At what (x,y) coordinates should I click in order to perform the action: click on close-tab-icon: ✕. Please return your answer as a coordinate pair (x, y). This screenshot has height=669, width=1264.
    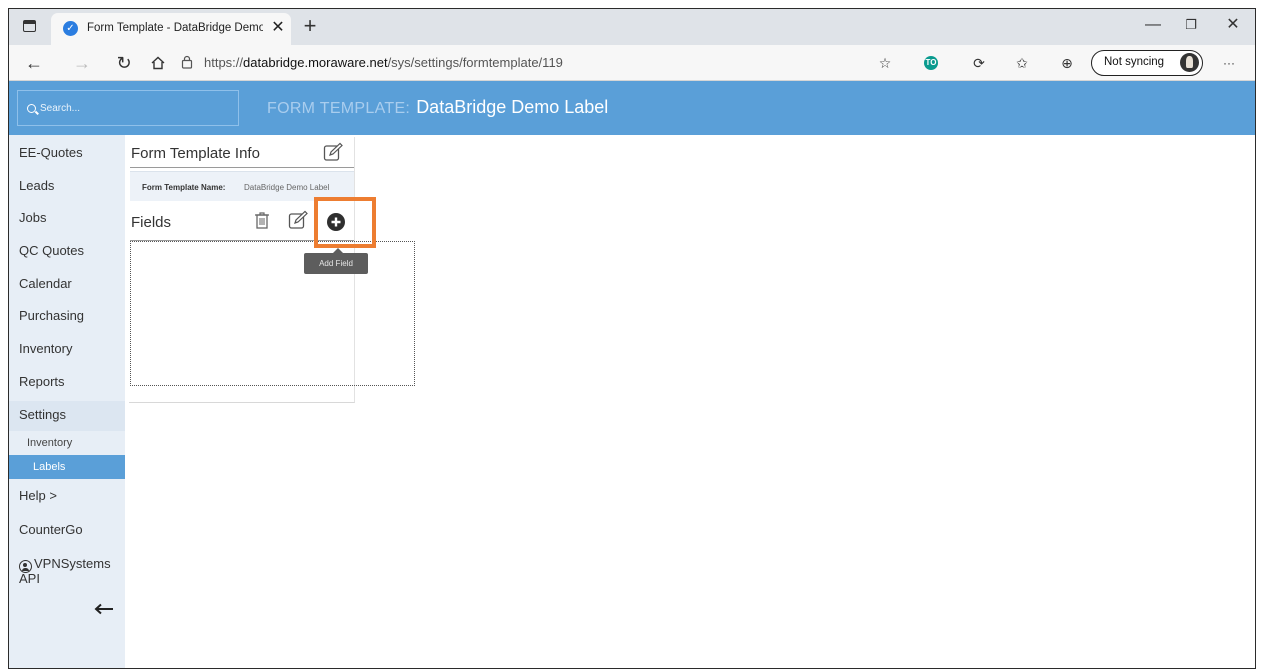
    Looking at the image, I should click on (278, 28).